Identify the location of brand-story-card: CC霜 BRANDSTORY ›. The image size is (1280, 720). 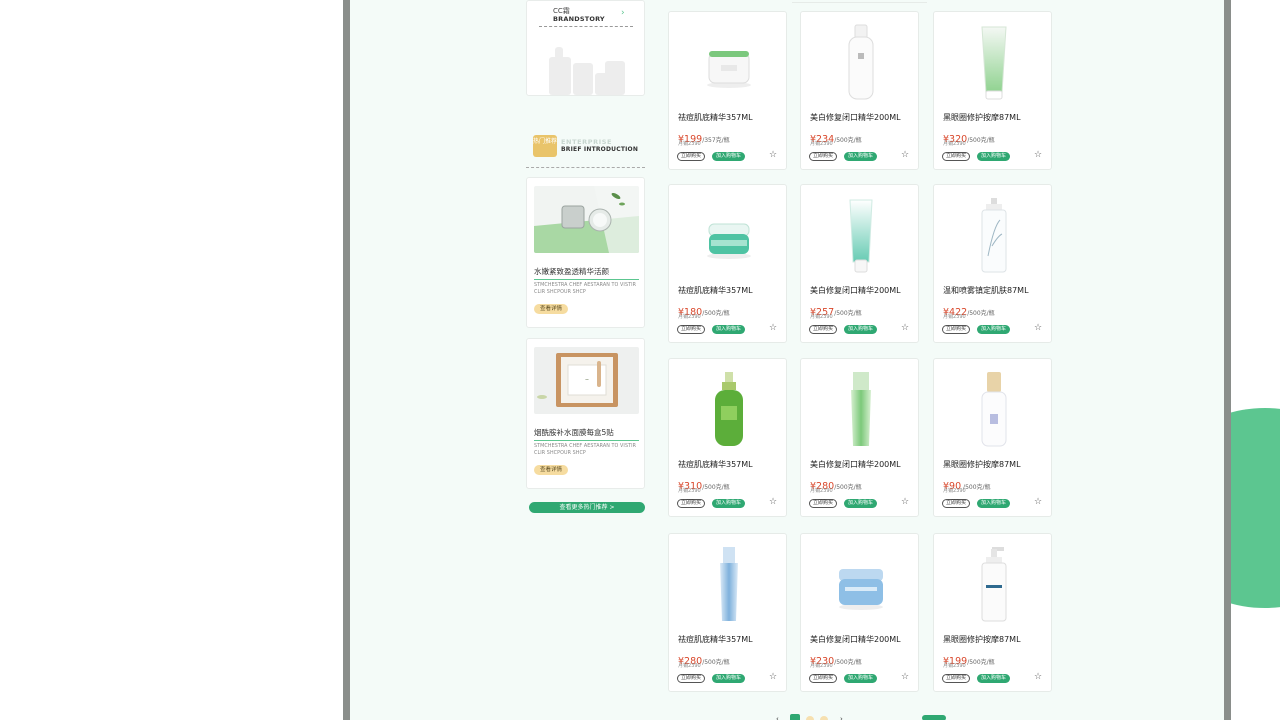
(585, 48).